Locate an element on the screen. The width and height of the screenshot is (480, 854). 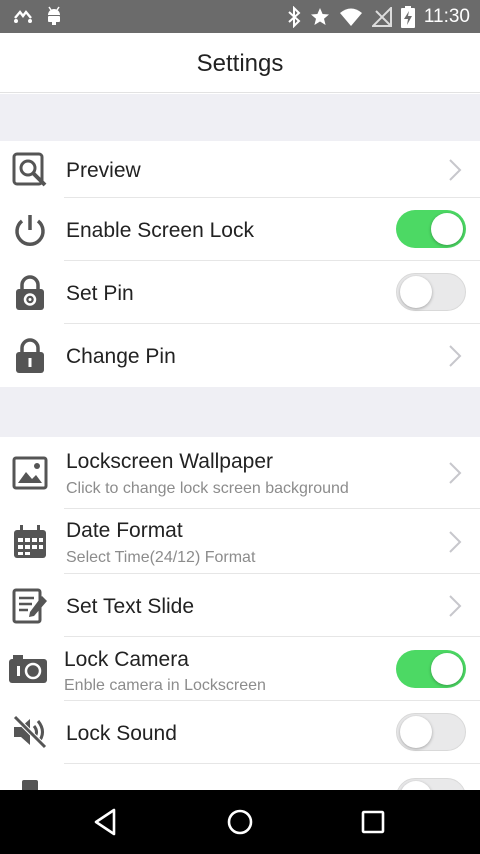
setting-row-change-pin: Change Pin is located at coordinates (240, 355).